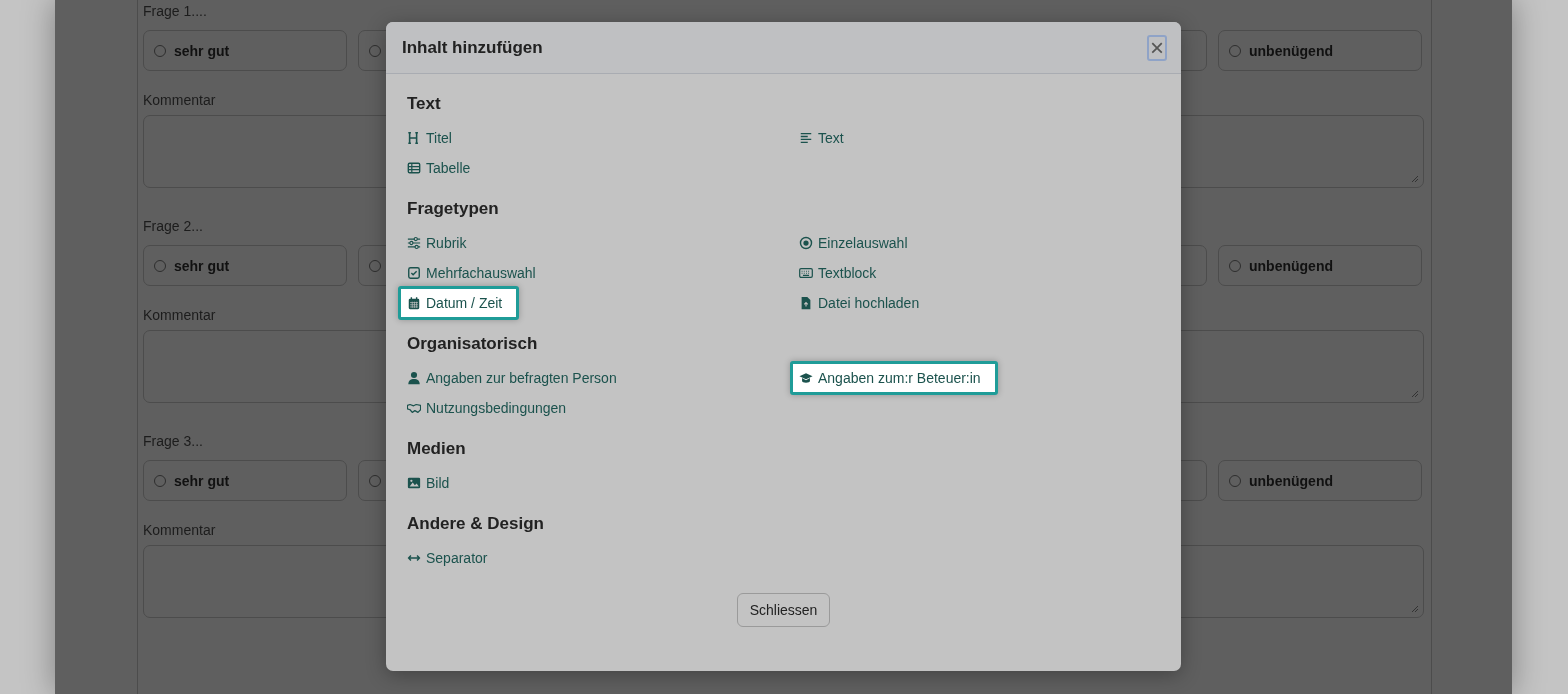 The image size is (1568, 694). Describe the element at coordinates (806, 138) in the screenshot. I see `align-left-icon` at that location.